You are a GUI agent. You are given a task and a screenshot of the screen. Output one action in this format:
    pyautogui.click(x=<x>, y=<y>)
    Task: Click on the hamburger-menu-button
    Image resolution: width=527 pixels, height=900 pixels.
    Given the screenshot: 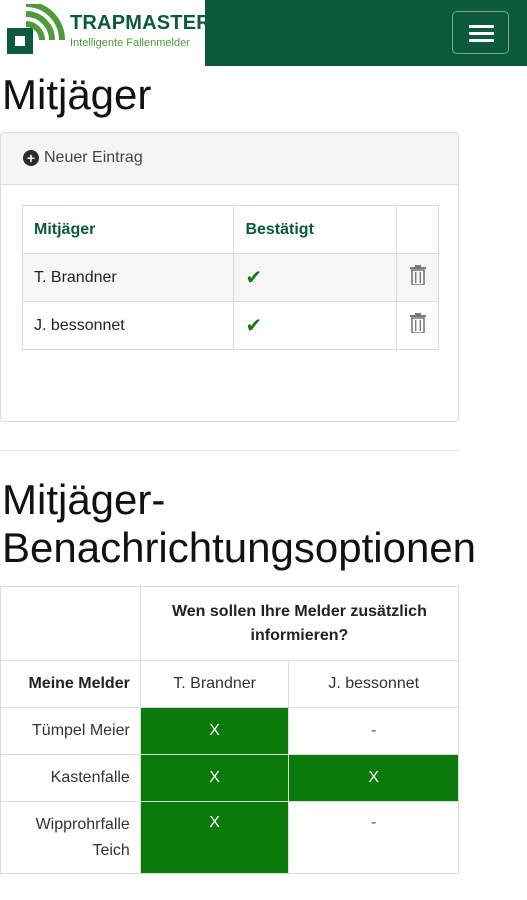 What is the action you would take?
    pyautogui.click(x=480, y=32)
    